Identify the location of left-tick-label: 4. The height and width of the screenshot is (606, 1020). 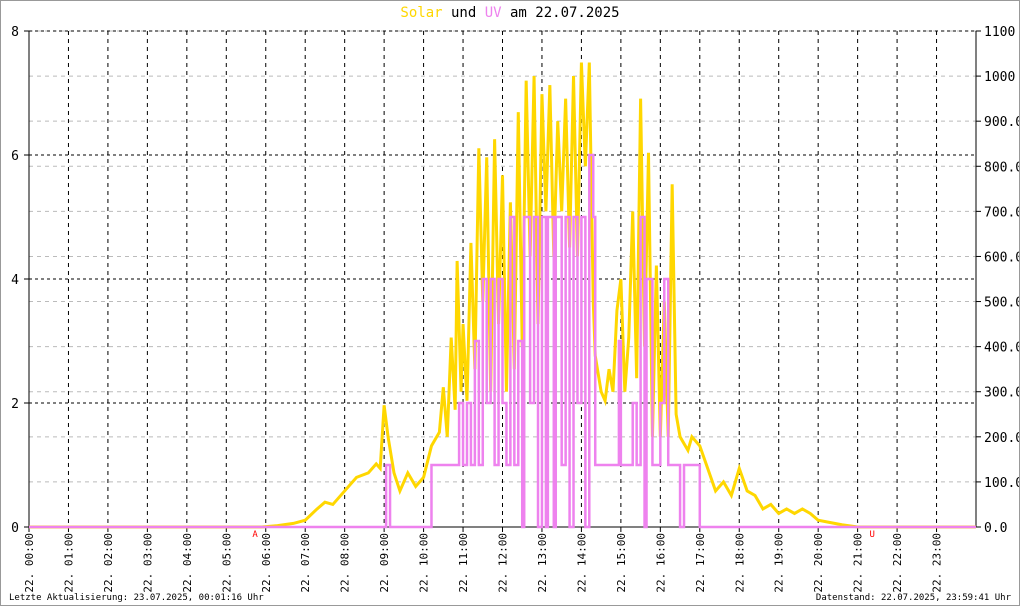
(15, 280).